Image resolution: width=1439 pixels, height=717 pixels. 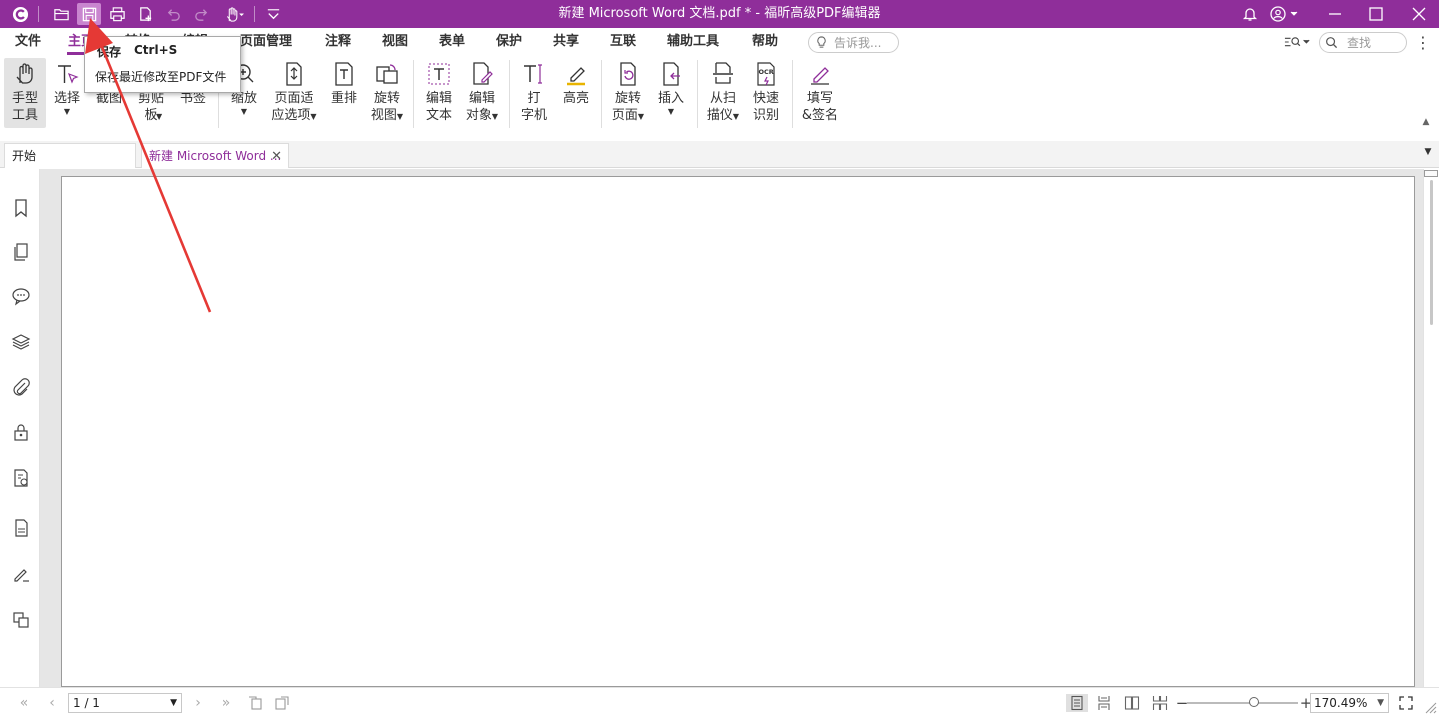 I want to click on rotate-view-icon, so click(x=387, y=74).